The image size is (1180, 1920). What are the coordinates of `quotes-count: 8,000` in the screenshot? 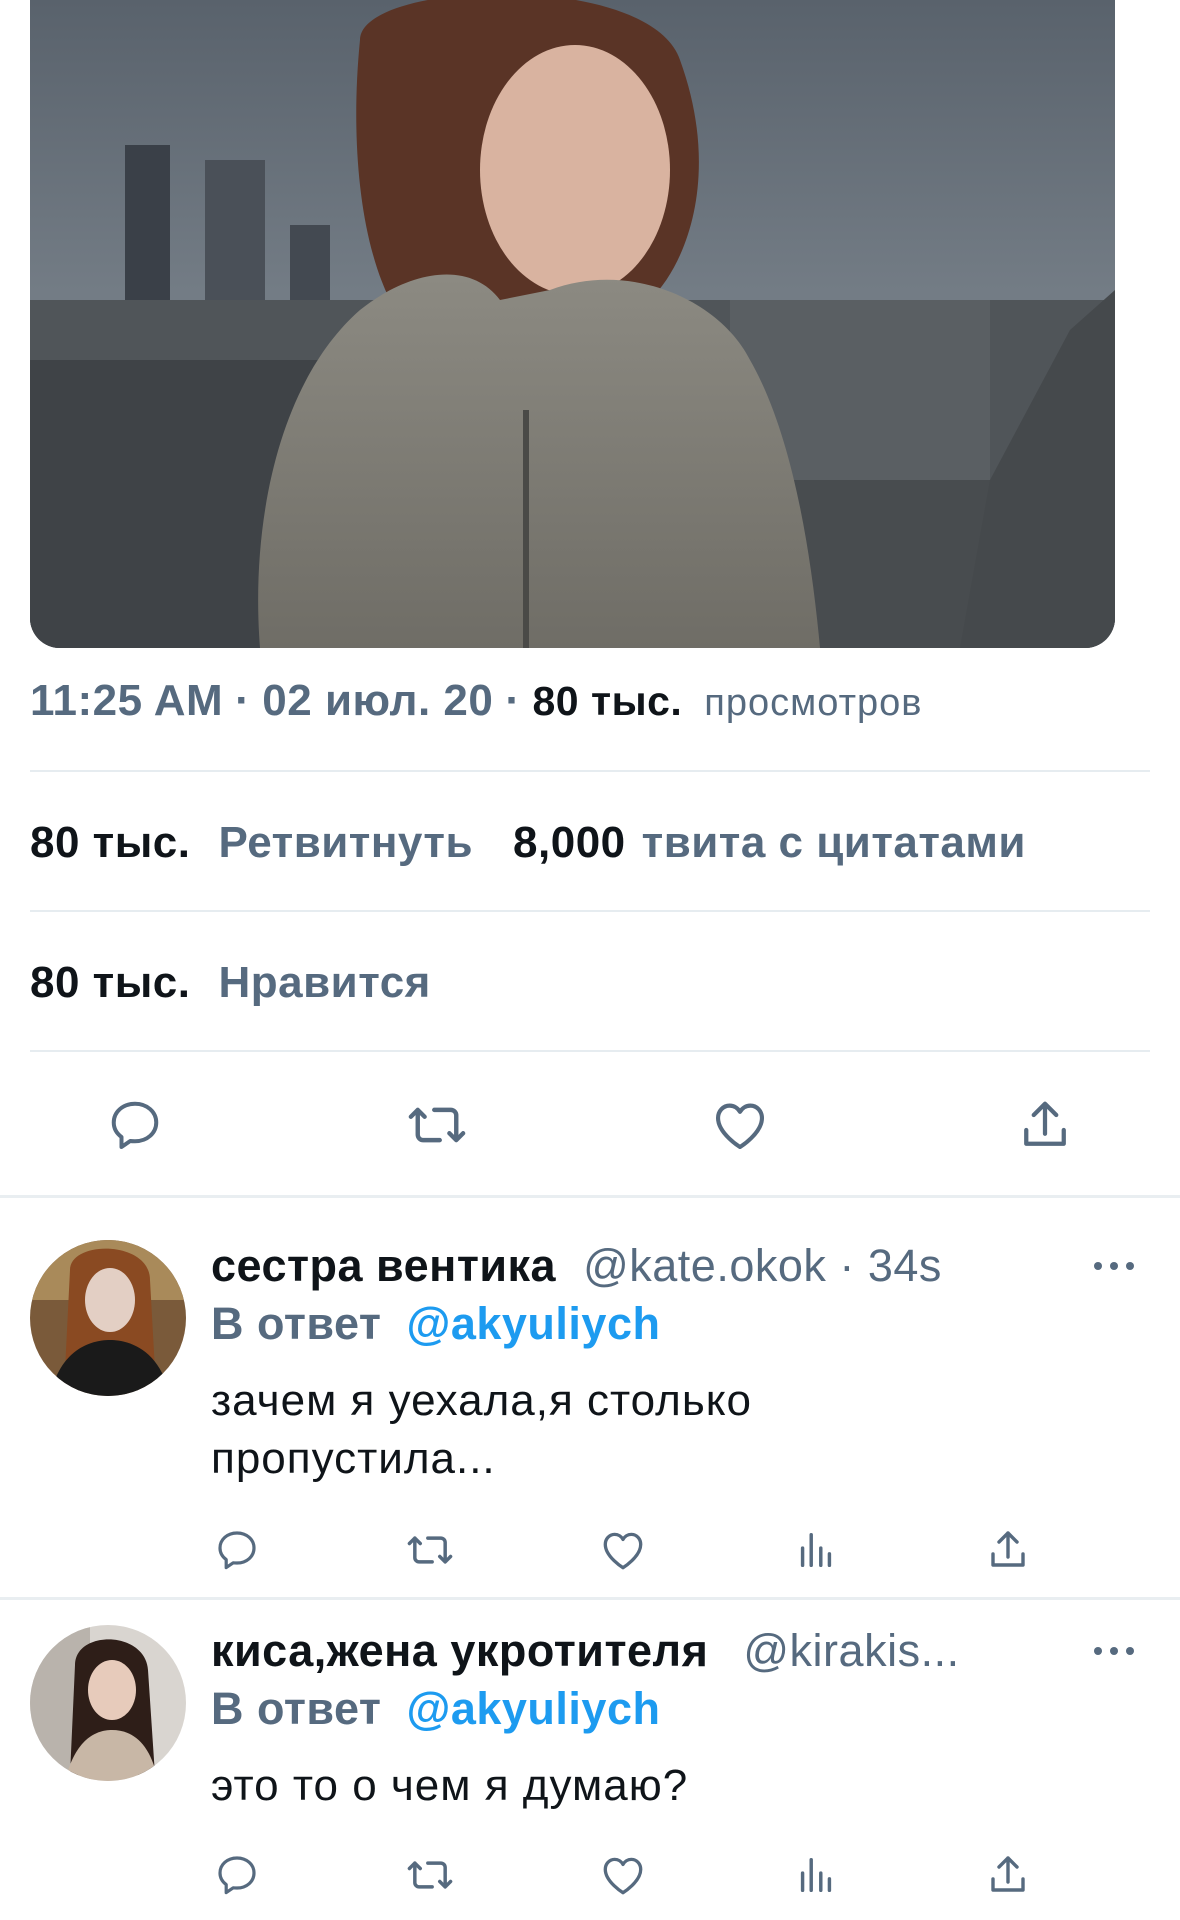 It's located at (569, 842).